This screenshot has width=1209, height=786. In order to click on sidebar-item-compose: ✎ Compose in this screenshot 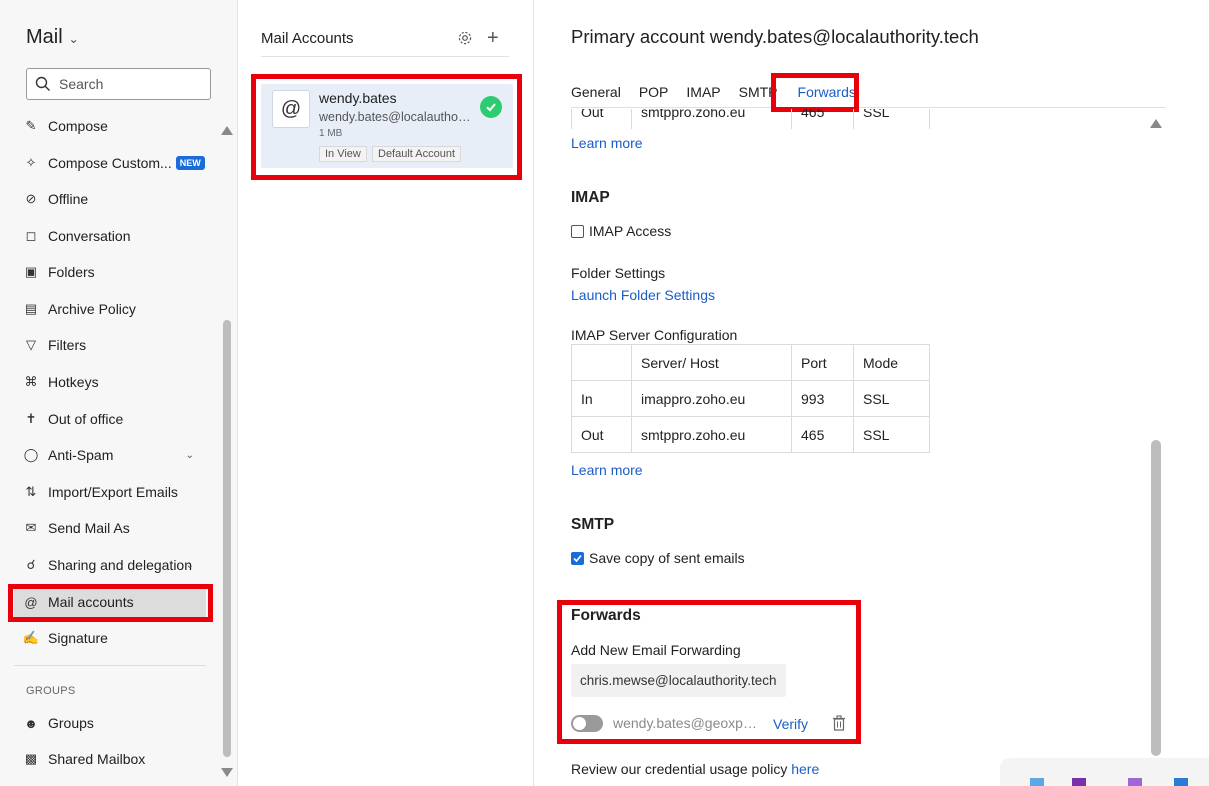, I will do `click(110, 126)`.